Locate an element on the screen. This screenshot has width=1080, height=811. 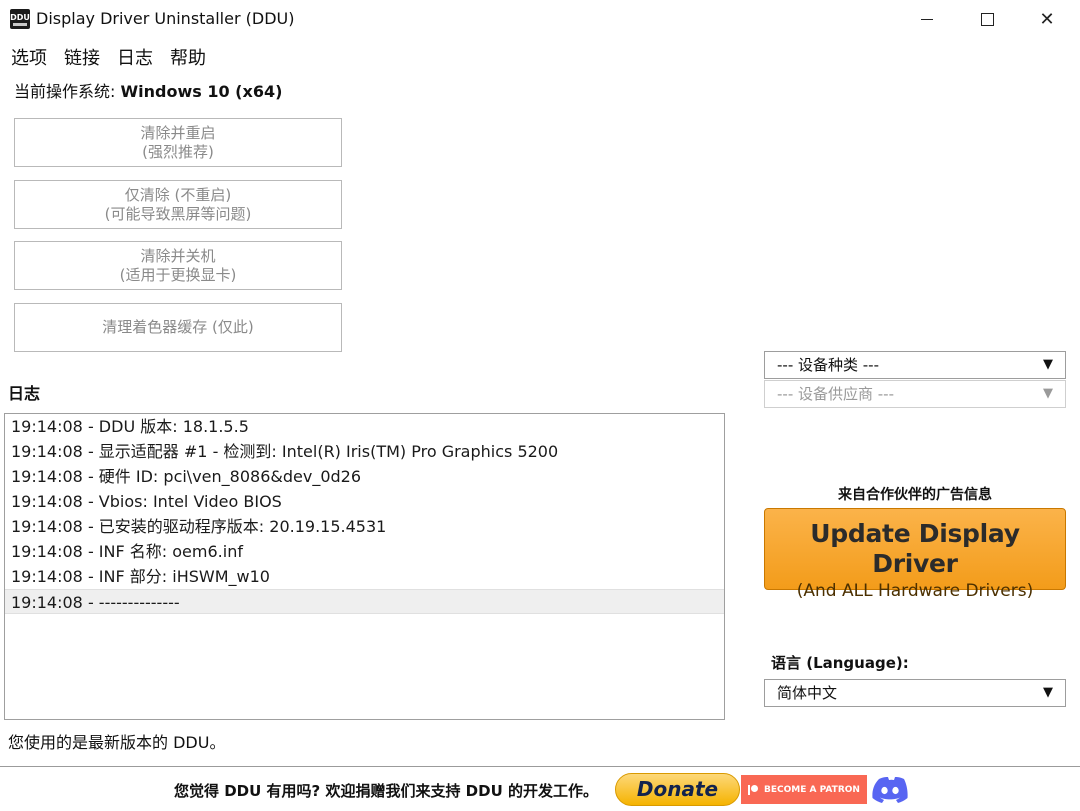
device-vendor-value: --- 设备供应商 --- is located at coordinates (836, 394).